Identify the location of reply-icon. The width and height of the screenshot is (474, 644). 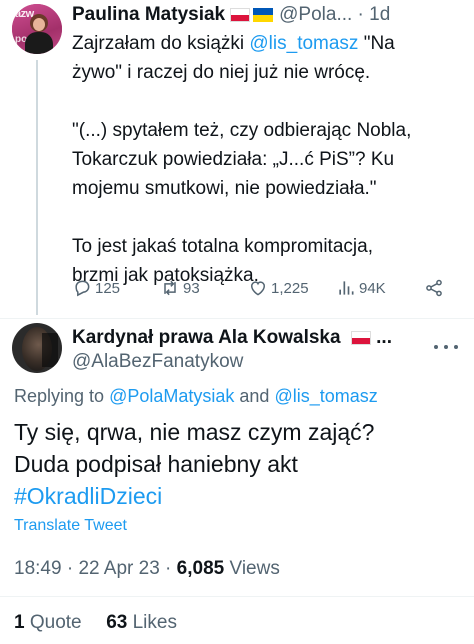
(82, 288).